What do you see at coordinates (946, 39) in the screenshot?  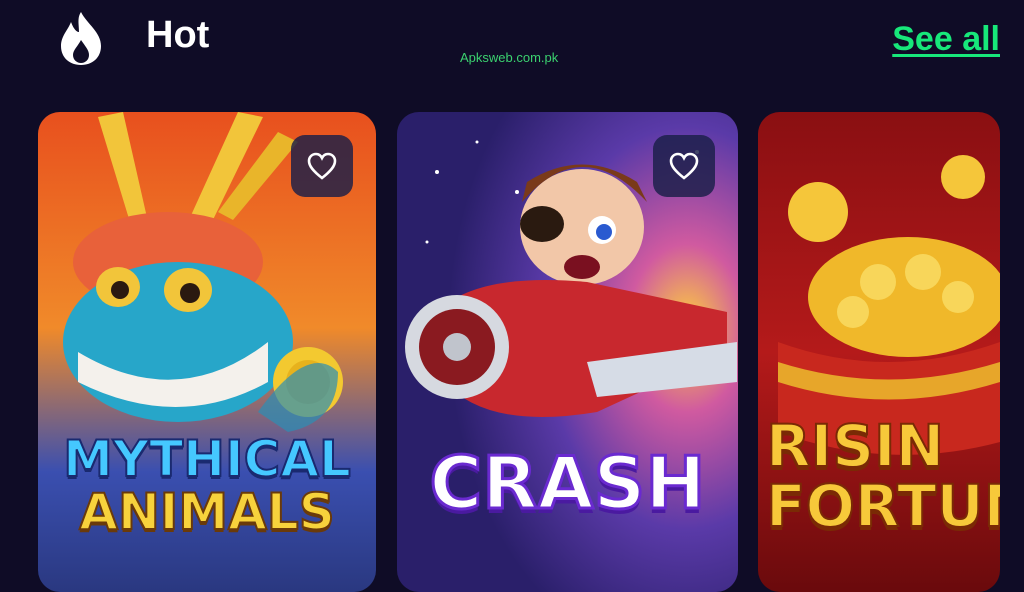 I see `see-all-link: See all` at bounding box center [946, 39].